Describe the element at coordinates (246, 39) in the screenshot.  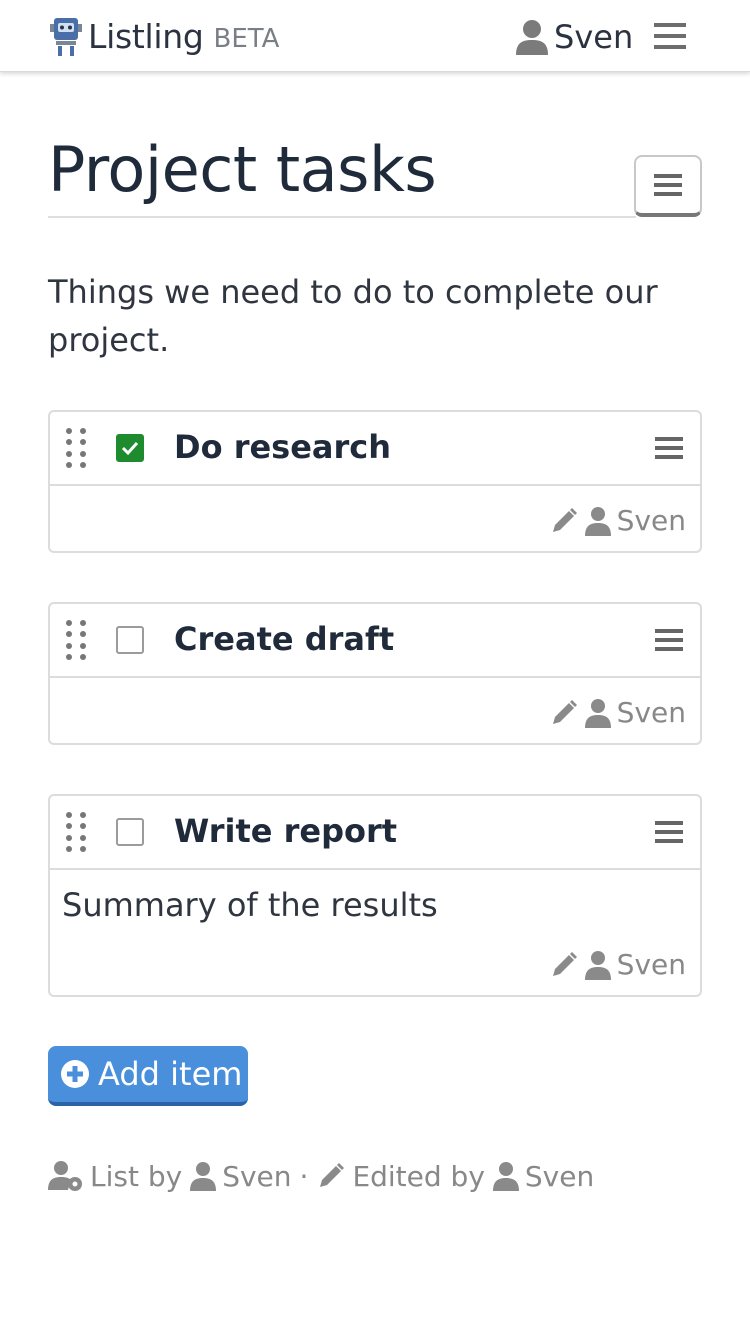
I see `beta-badge: BETA` at that location.